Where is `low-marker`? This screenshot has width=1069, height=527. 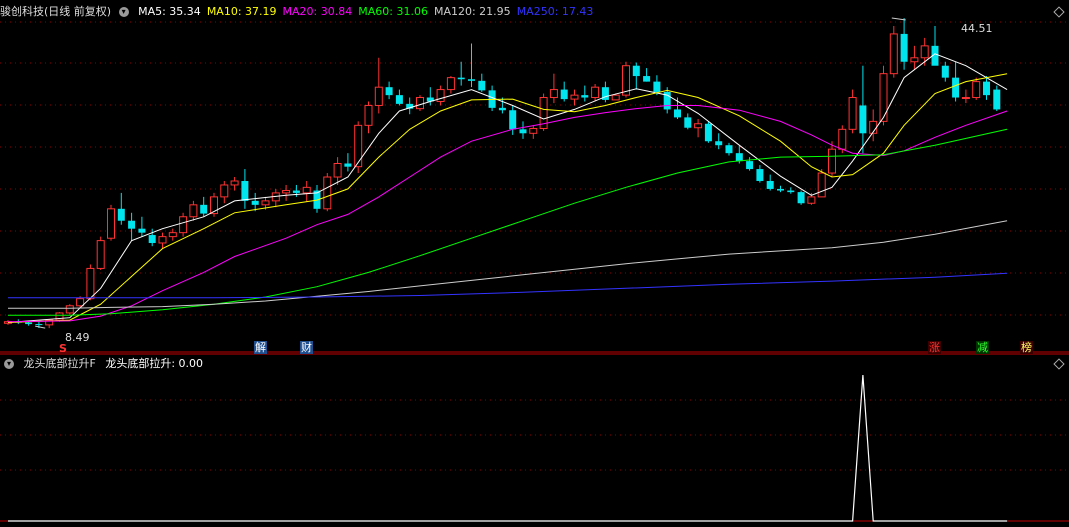
low-marker is located at coordinates (40, 327).